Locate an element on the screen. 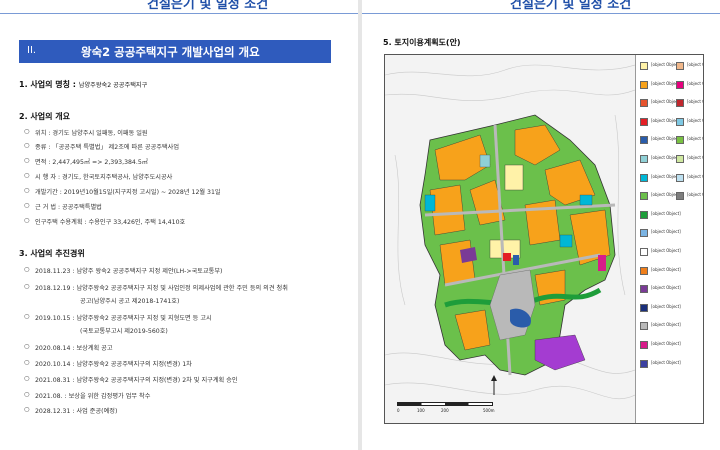 This screenshot has width=720, height=450. map-title: 5. 토지이용계획도(안) is located at coordinates (422, 42).